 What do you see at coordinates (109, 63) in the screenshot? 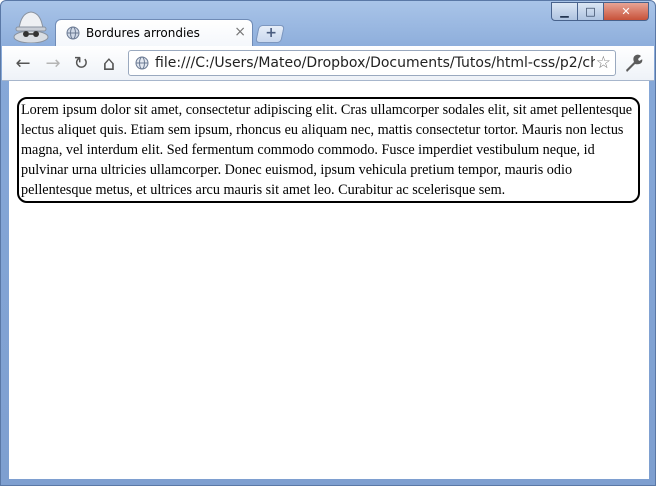
I see `home-button: ⌂` at bounding box center [109, 63].